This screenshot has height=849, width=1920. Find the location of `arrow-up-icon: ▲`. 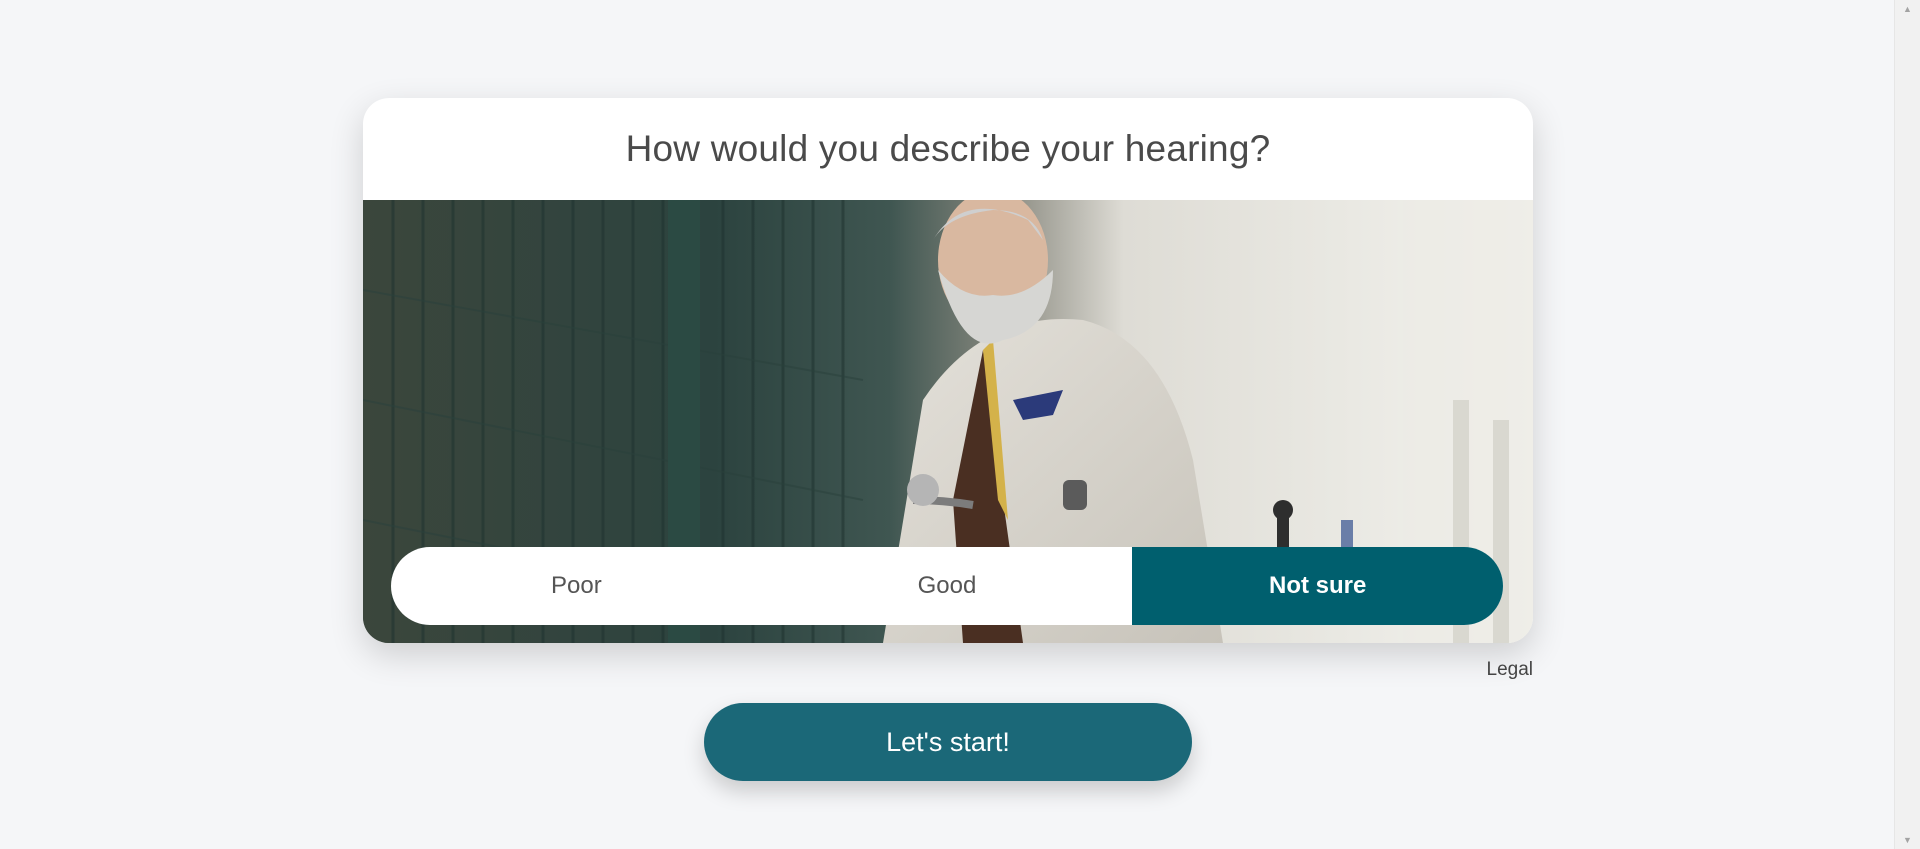

arrow-up-icon: ▲ is located at coordinates (1907, 9).